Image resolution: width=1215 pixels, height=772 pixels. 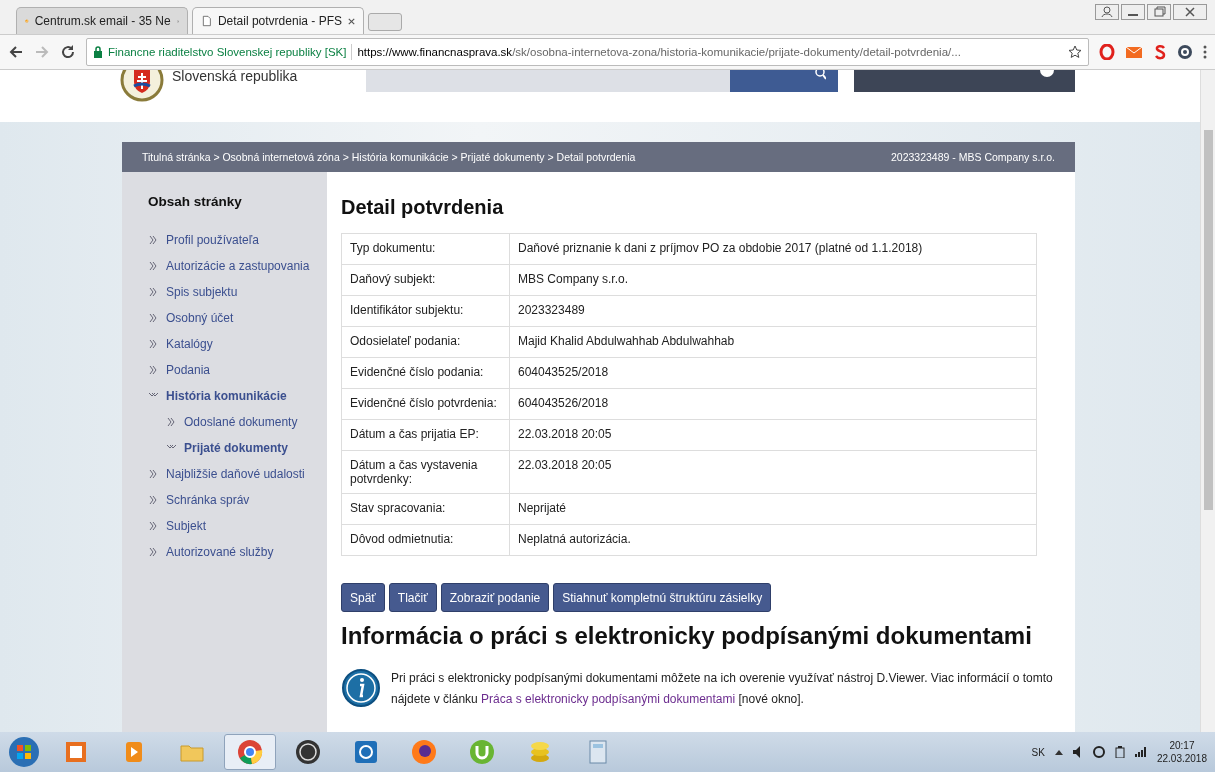 What do you see at coordinates (548, 81) in the screenshot?
I see `search-field` at bounding box center [548, 81].